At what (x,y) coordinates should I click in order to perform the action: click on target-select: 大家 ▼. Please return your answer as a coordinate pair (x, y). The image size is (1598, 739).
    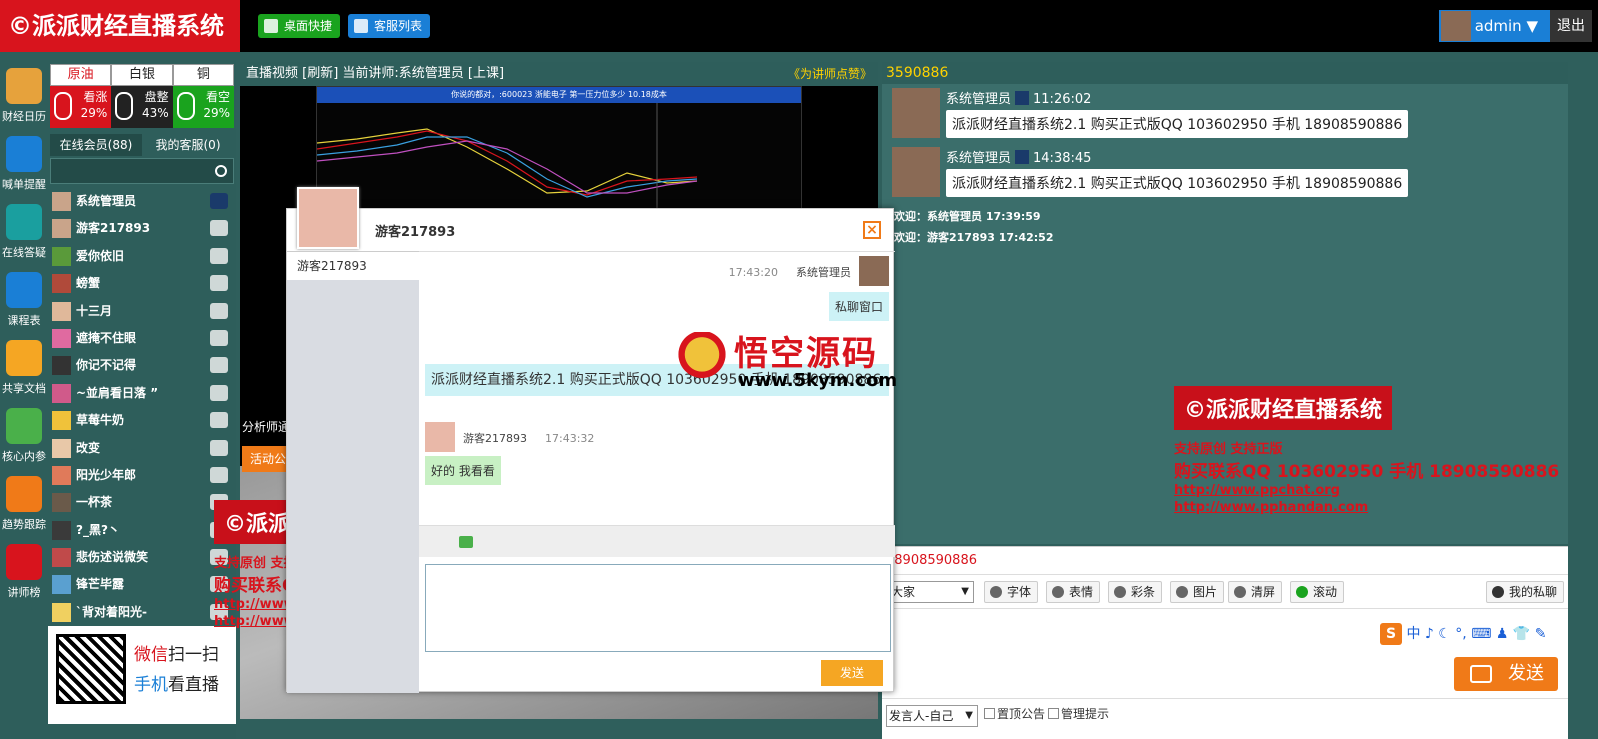
    Looking at the image, I should click on (931, 592).